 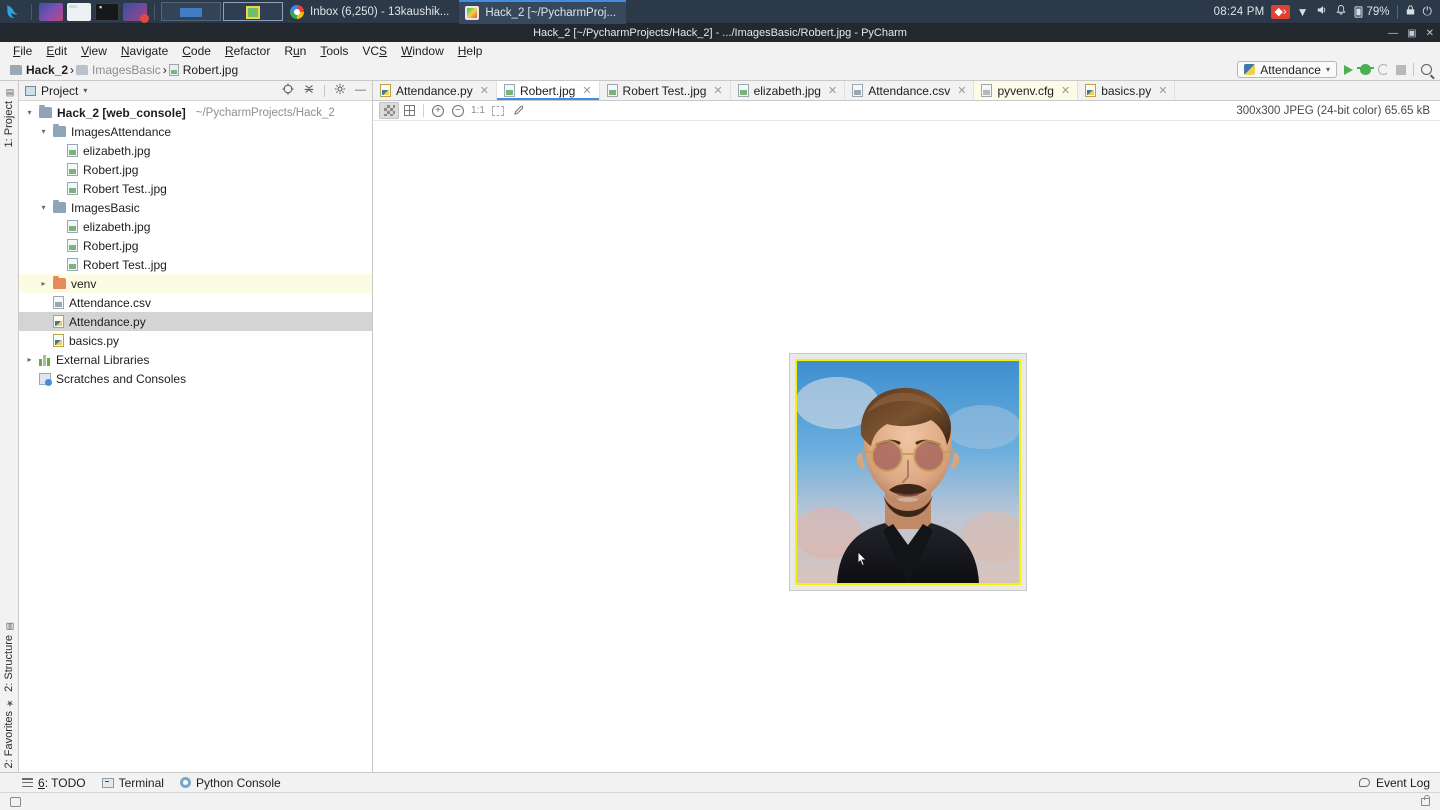 What do you see at coordinates (288, 90) in the screenshot?
I see `locate-file-icon` at bounding box center [288, 90].